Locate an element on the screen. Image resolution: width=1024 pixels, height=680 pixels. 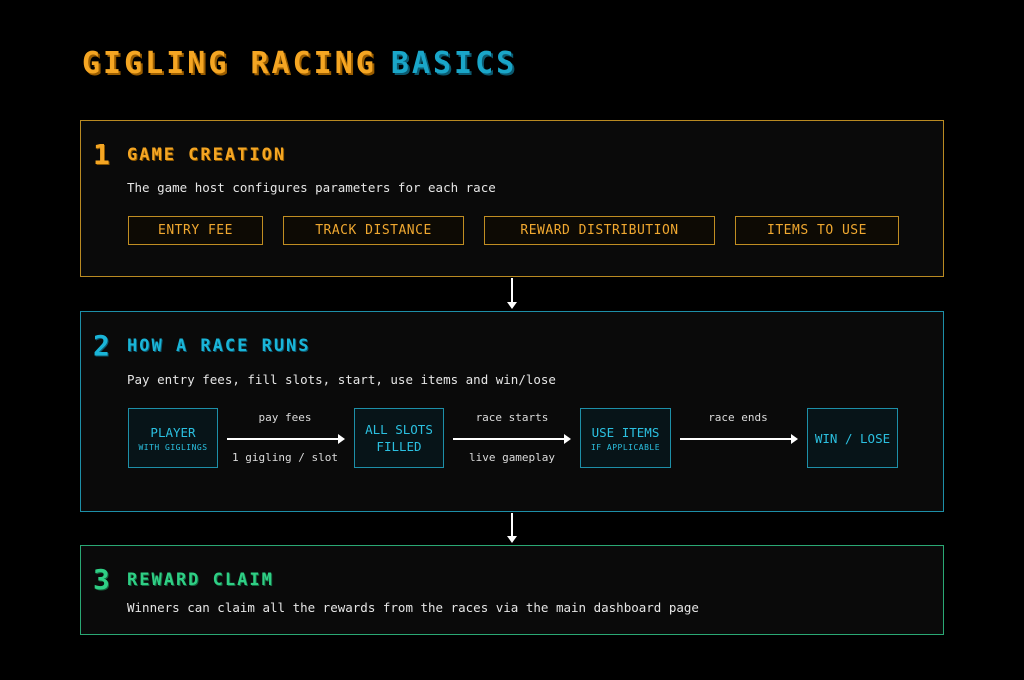
title-part1: GIGLING RACING is located at coordinates (229, 63).